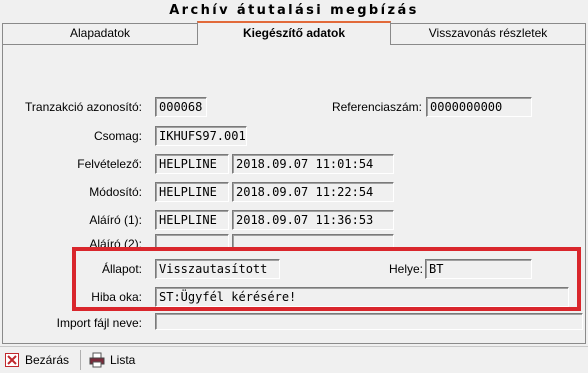 The width and height of the screenshot is (588, 373). Describe the element at coordinates (313, 242) in the screenshot. I see `alairo2-time-field` at that location.